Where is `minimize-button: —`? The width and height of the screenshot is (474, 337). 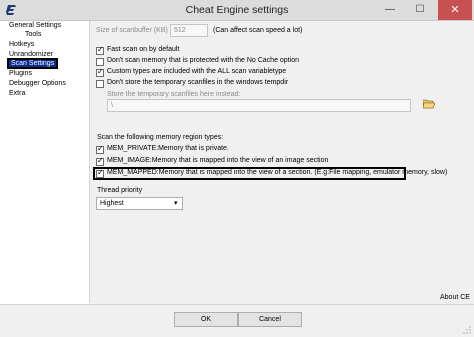
minimize-button: — is located at coordinates (390, 10).